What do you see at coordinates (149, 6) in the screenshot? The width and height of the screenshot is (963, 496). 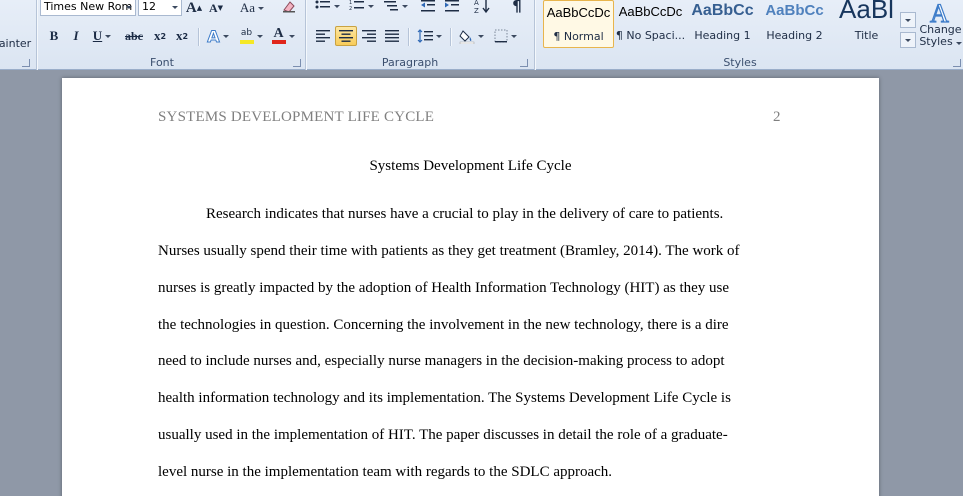 I see `font-size-value: 12` at bounding box center [149, 6].